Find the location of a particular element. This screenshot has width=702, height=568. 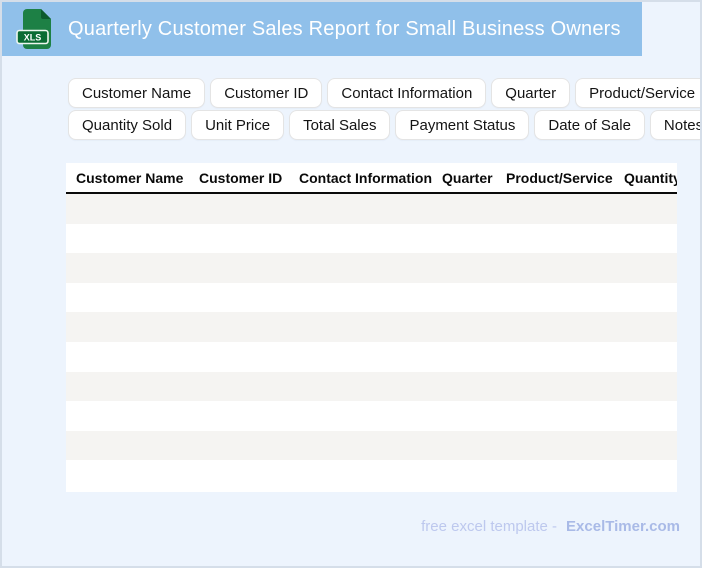

field-chip-contact-information: Contact Information is located at coordinates (407, 93).